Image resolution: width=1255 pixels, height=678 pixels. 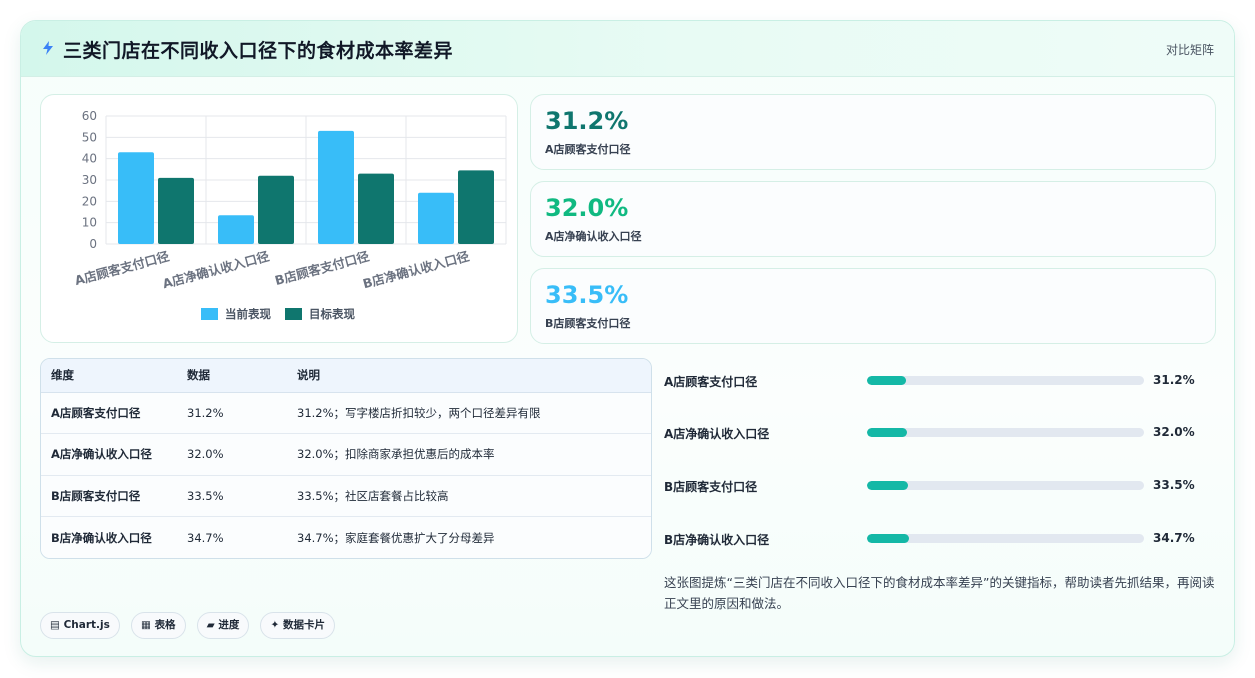 What do you see at coordinates (873, 132) in the screenshot?
I see `stat-card: 31.2% A店顾客支付口径` at bounding box center [873, 132].